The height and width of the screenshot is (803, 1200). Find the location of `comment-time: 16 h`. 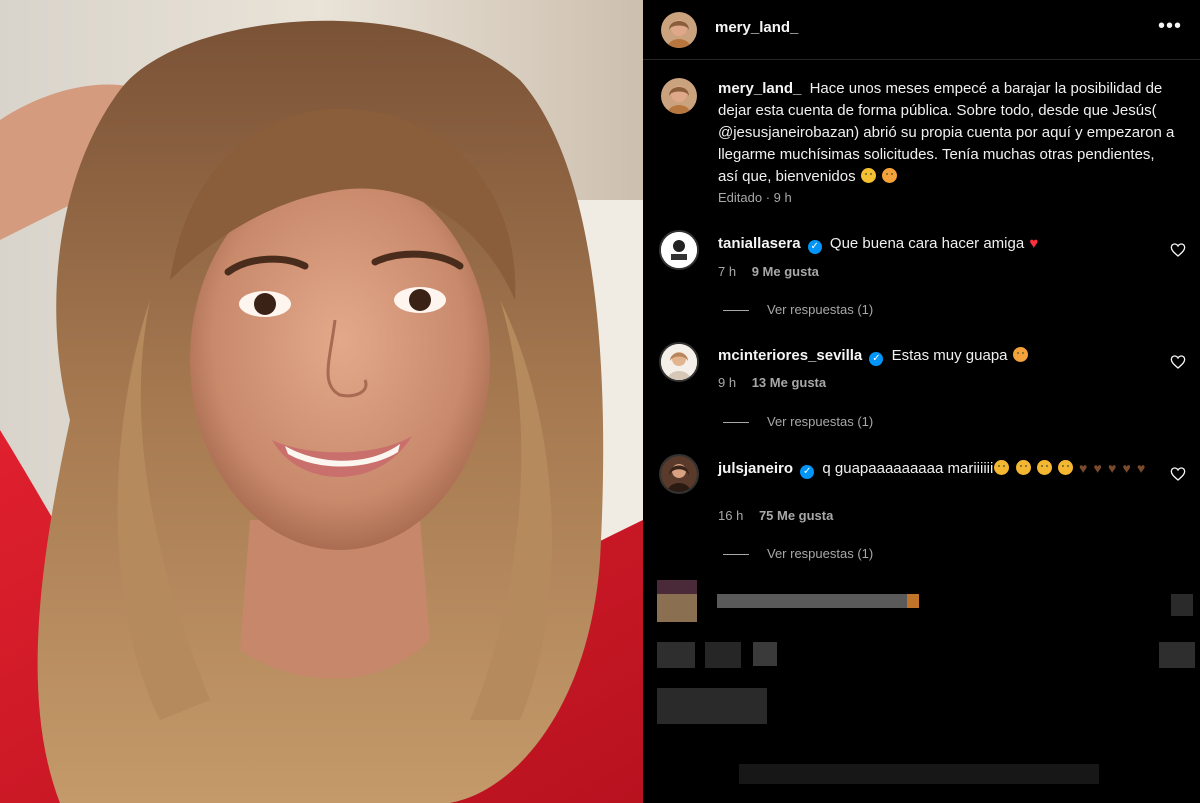

comment-time: 16 h is located at coordinates (731, 515).